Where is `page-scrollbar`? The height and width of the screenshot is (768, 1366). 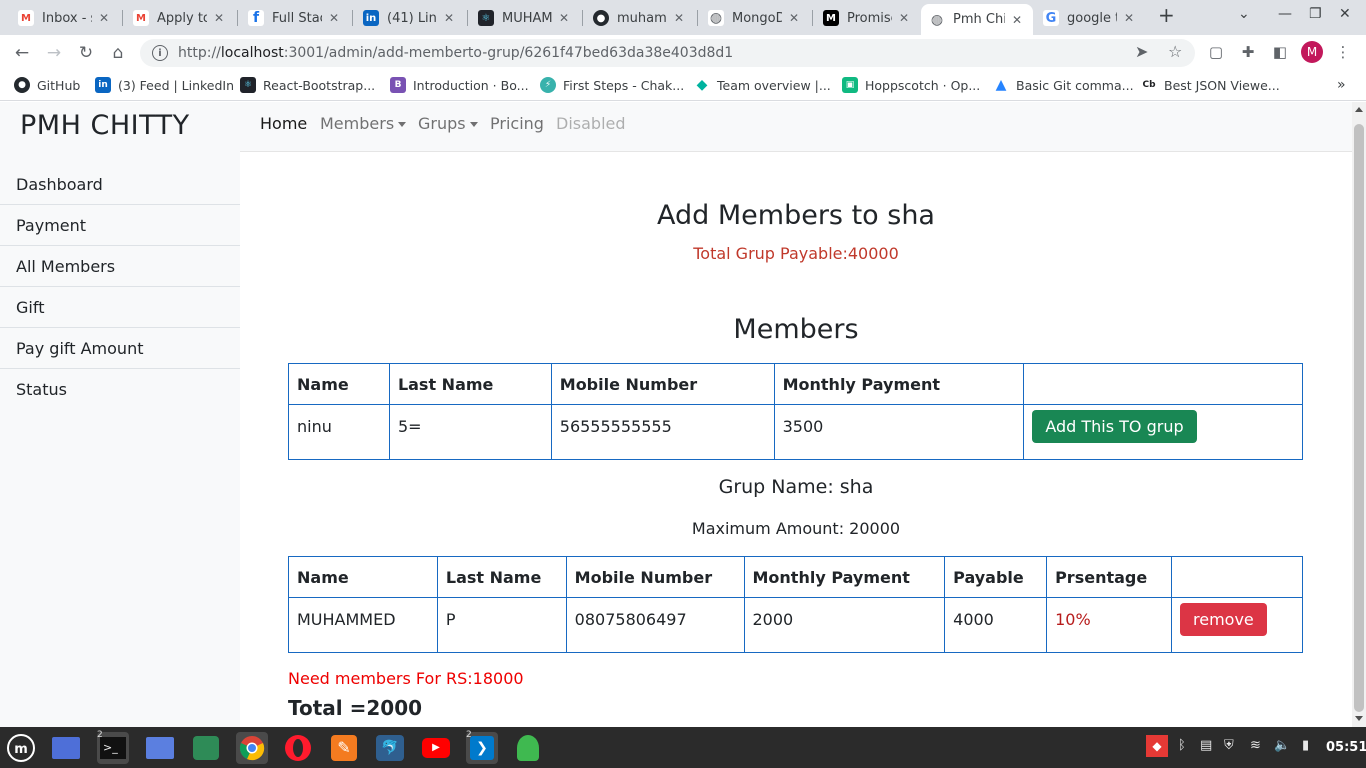 page-scrollbar is located at coordinates (1359, 414).